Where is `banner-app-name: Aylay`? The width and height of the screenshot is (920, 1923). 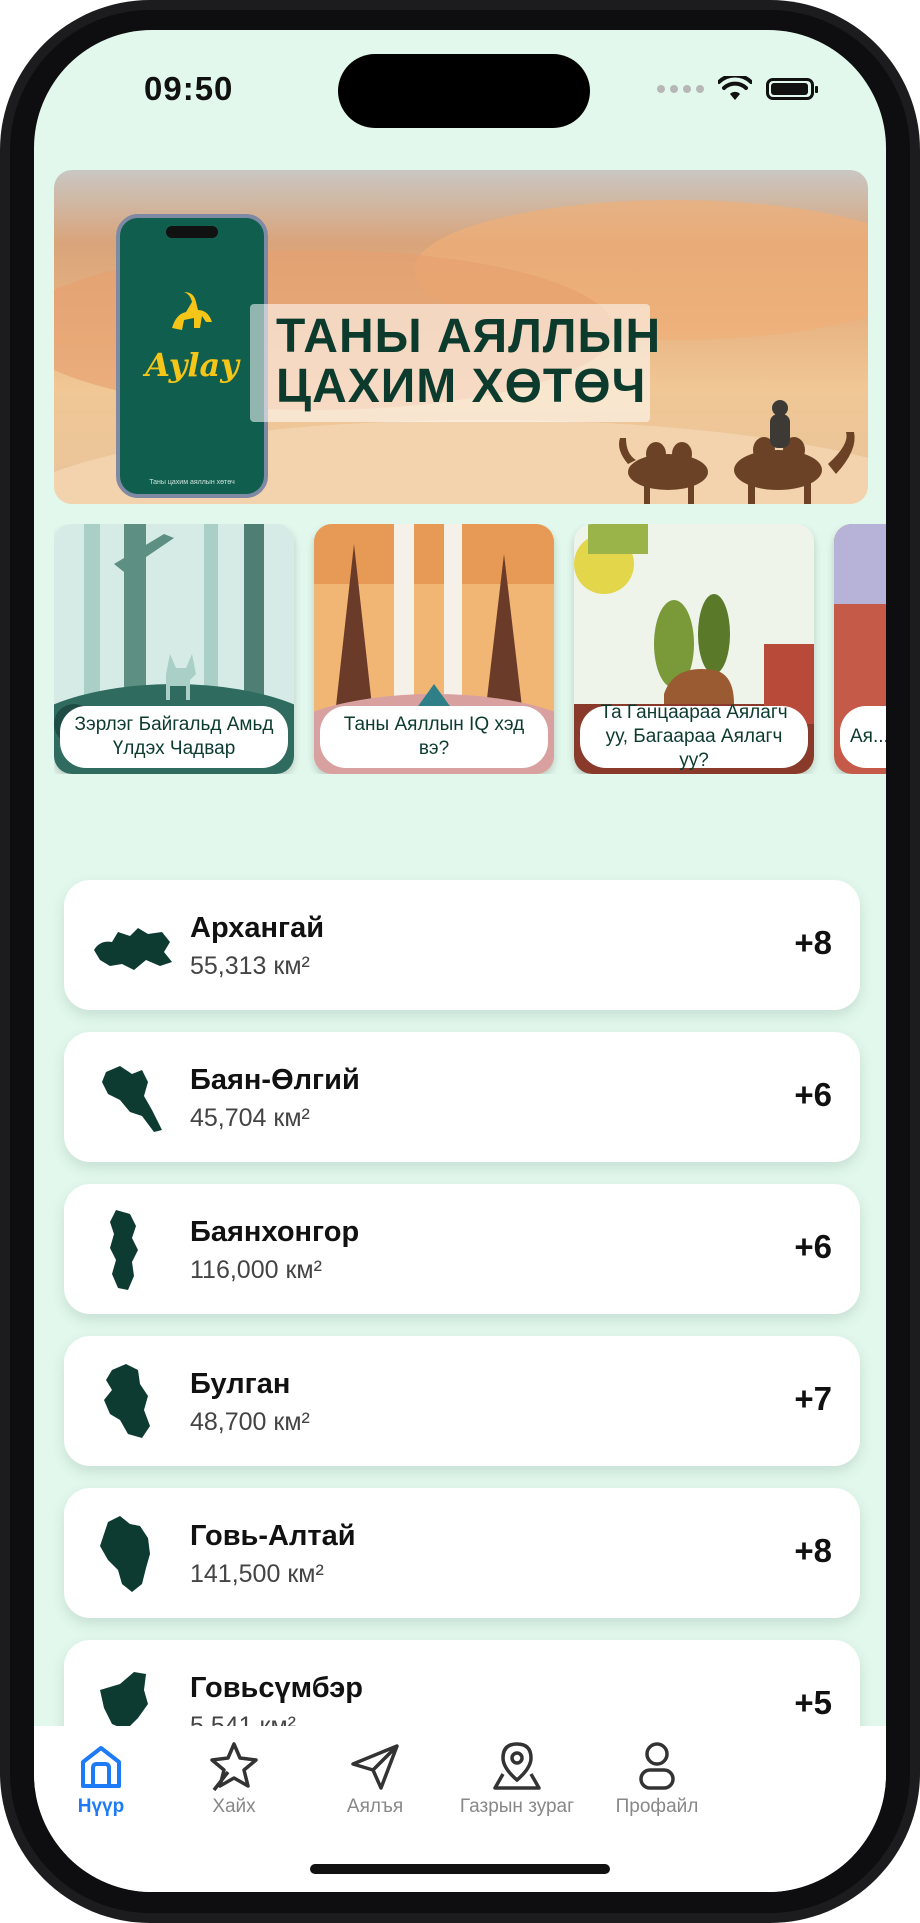
banner-app-name: Aylay is located at coordinates (192, 365).